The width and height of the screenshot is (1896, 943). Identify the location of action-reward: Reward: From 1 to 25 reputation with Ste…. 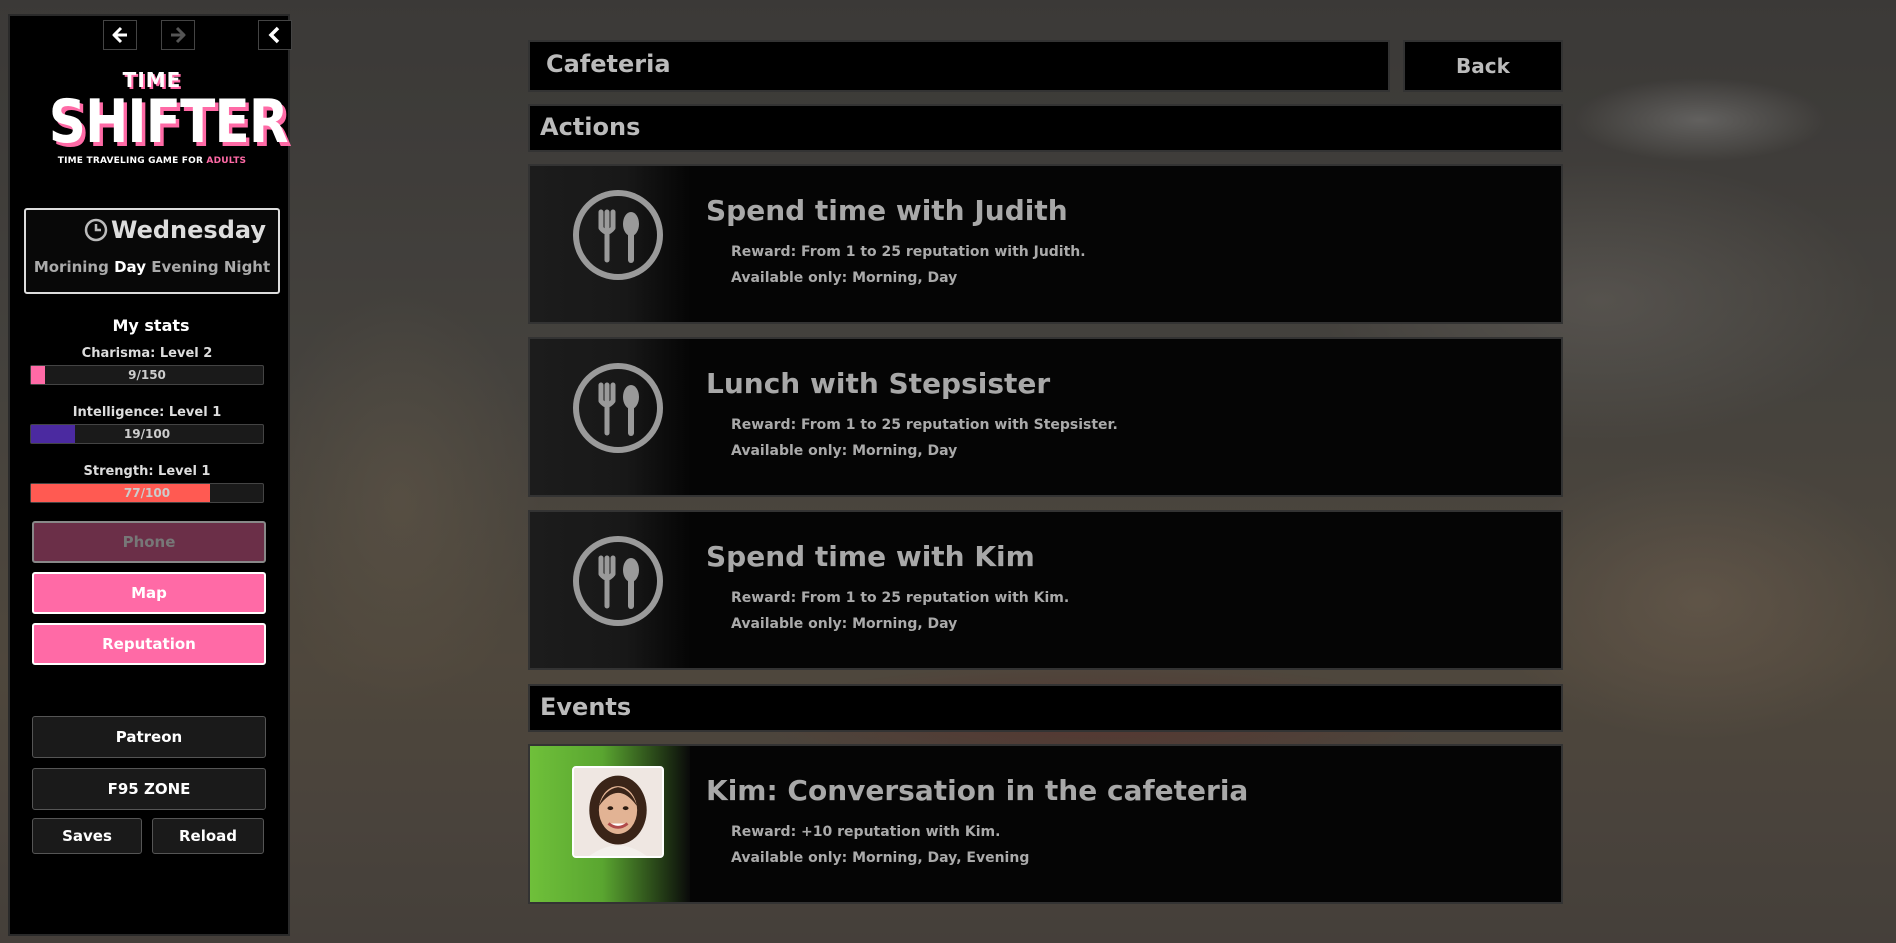
(924, 425).